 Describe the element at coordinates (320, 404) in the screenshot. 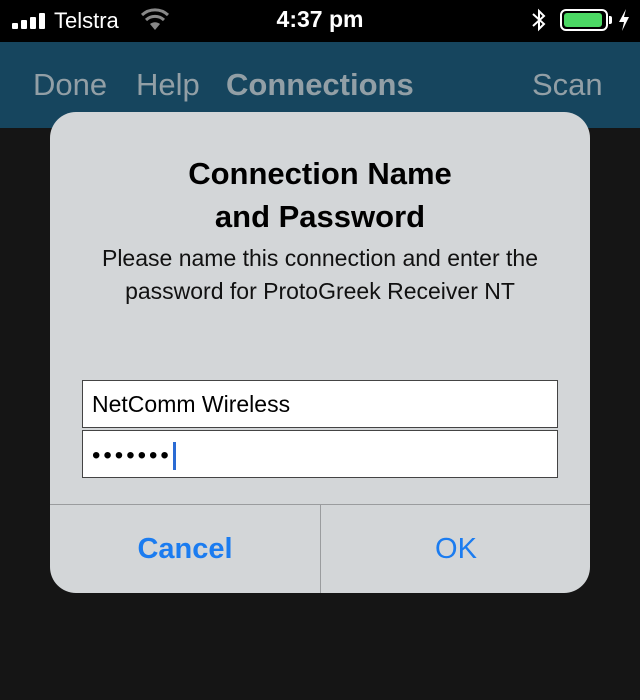

I see `connection-name-input: NetComm Wireless` at that location.